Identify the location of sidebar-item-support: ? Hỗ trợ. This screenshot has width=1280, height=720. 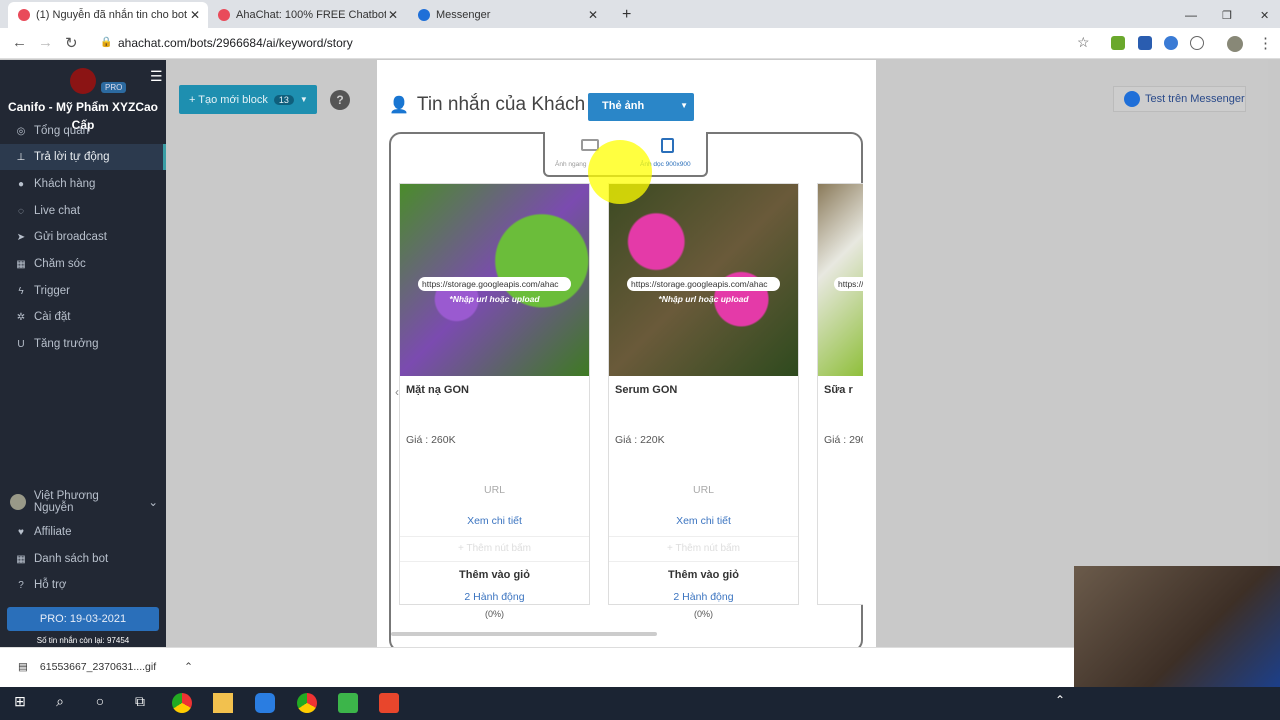
(83, 585).